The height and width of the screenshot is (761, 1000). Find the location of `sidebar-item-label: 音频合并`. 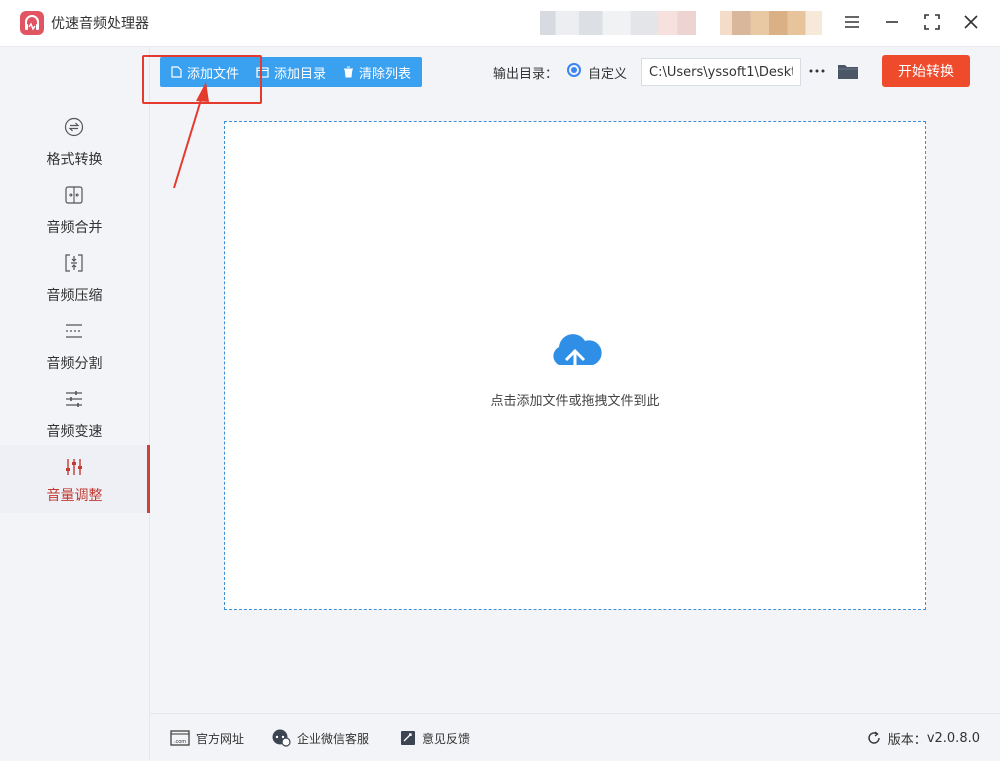

sidebar-item-label: 音频合并 is located at coordinates (74, 228).